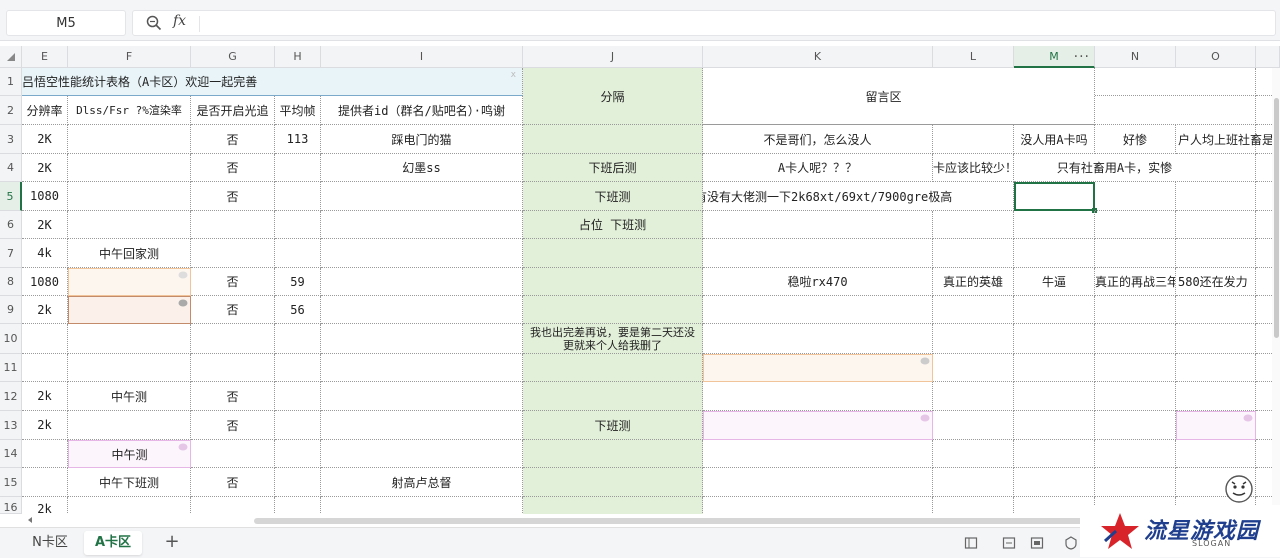 The height and width of the screenshot is (558, 1280). What do you see at coordinates (233, 282) in the screenshot?
I see `cell-g8: 否` at bounding box center [233, 282].